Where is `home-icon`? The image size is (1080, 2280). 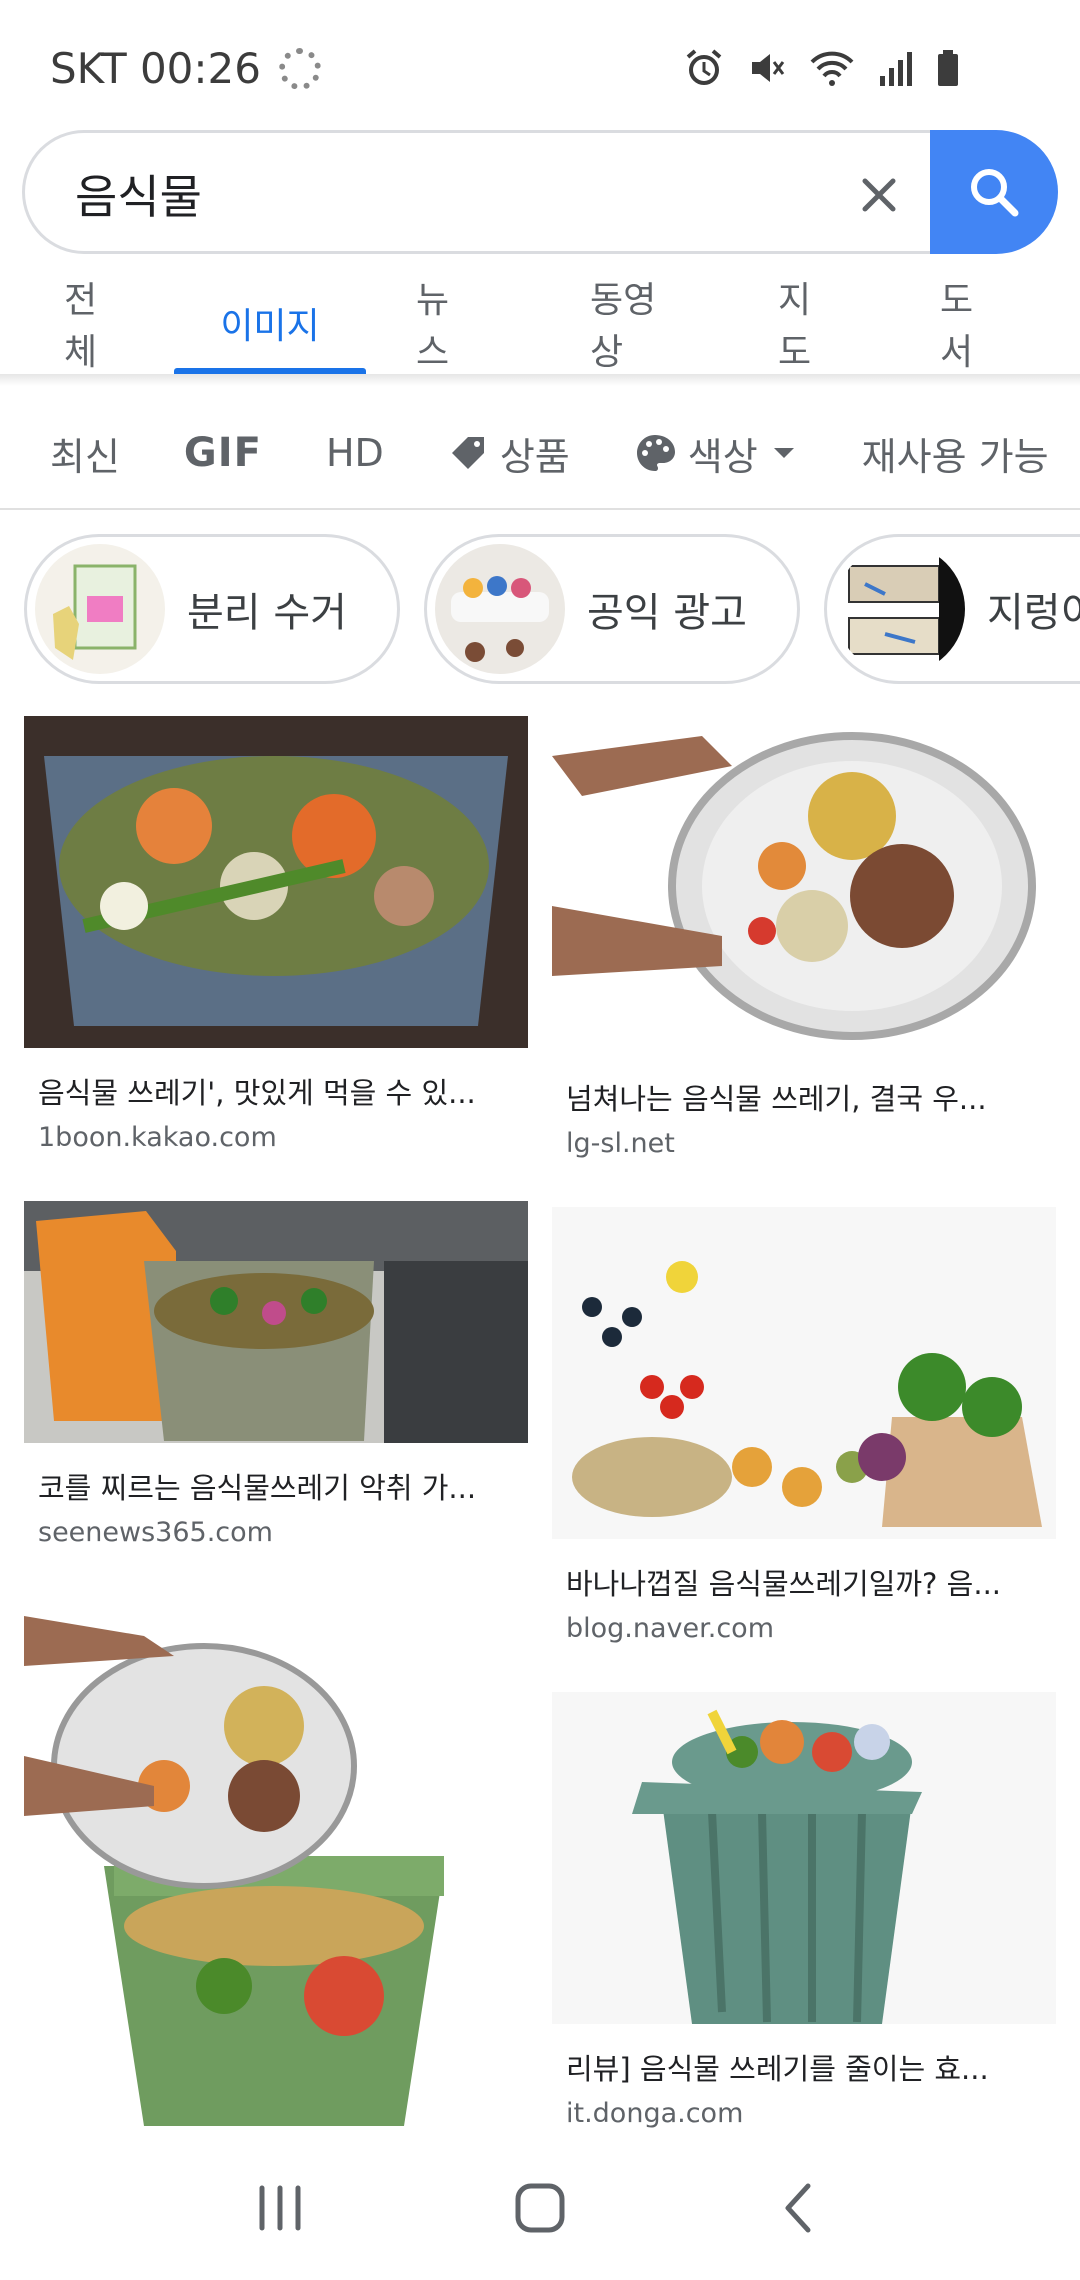
home-icon is located at coordinates (540, 2208).